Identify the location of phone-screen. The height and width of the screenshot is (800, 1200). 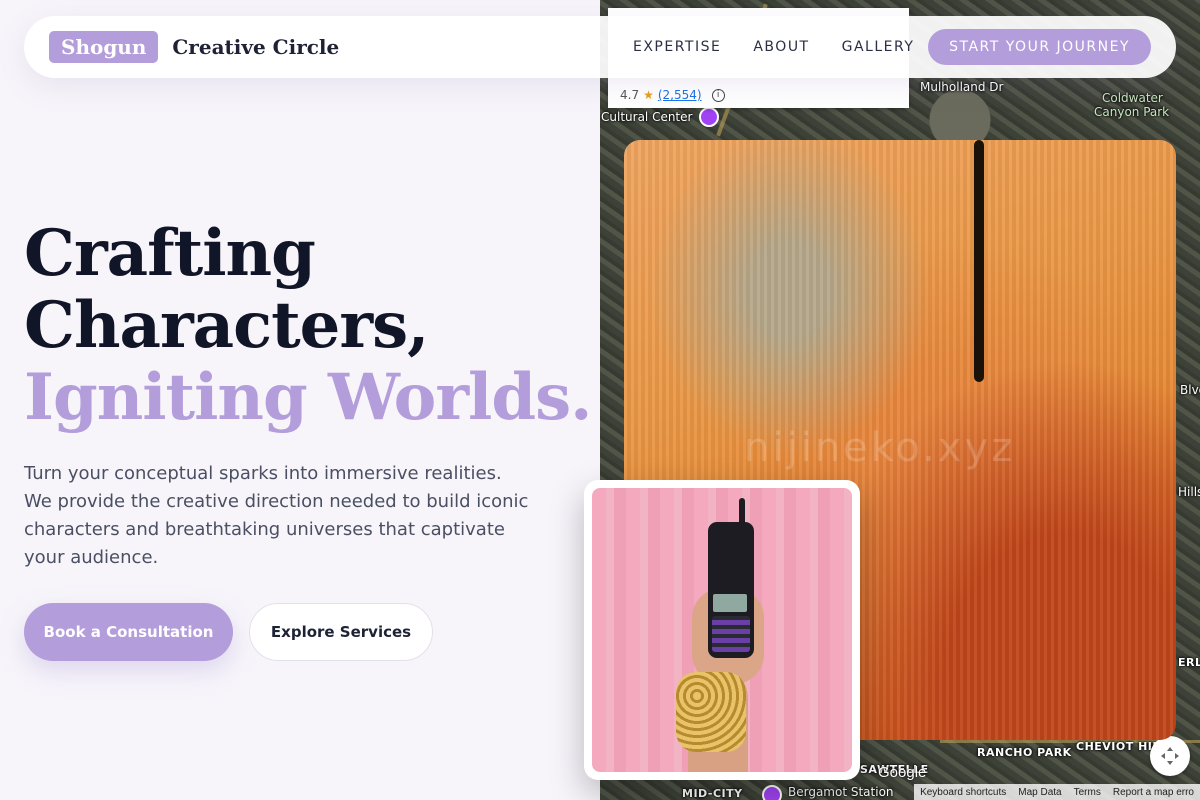
(730, 603).